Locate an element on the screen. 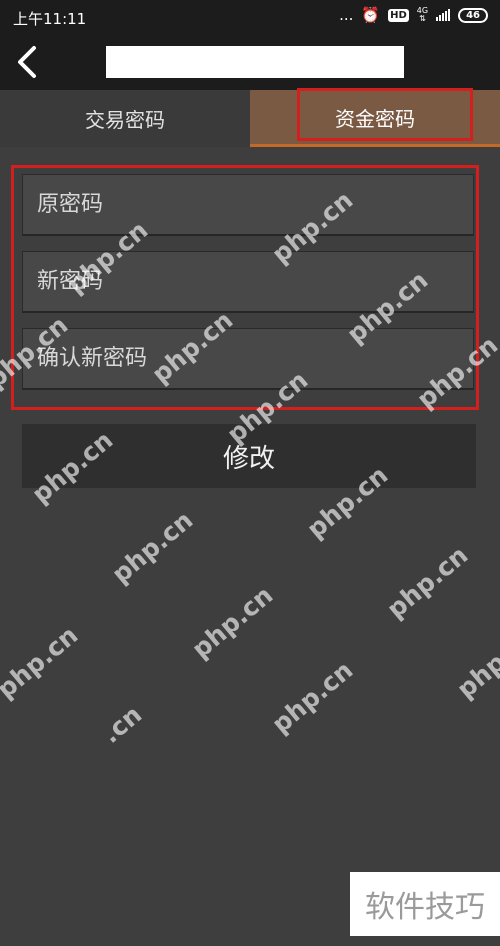  tab-bar: 交易密码 资金密码 is located at coordinates (250, 118).